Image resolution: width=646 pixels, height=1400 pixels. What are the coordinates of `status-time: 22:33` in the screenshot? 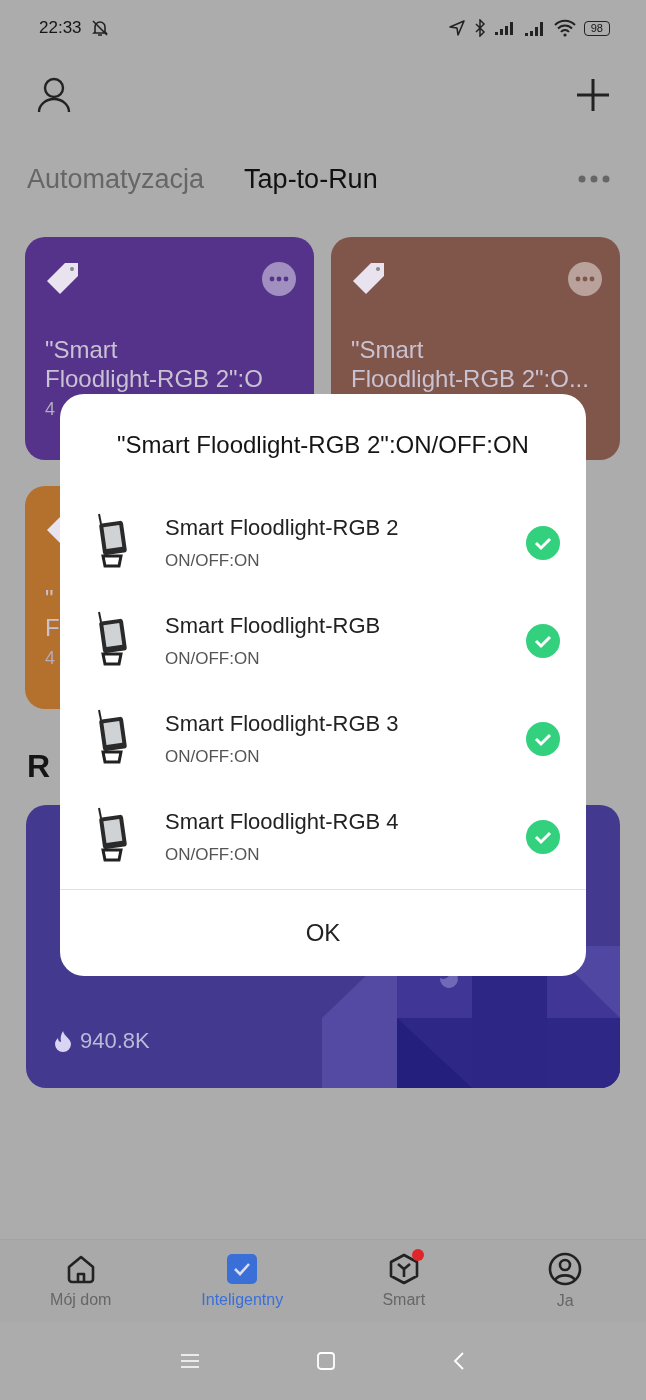 It's located at (60, 28).